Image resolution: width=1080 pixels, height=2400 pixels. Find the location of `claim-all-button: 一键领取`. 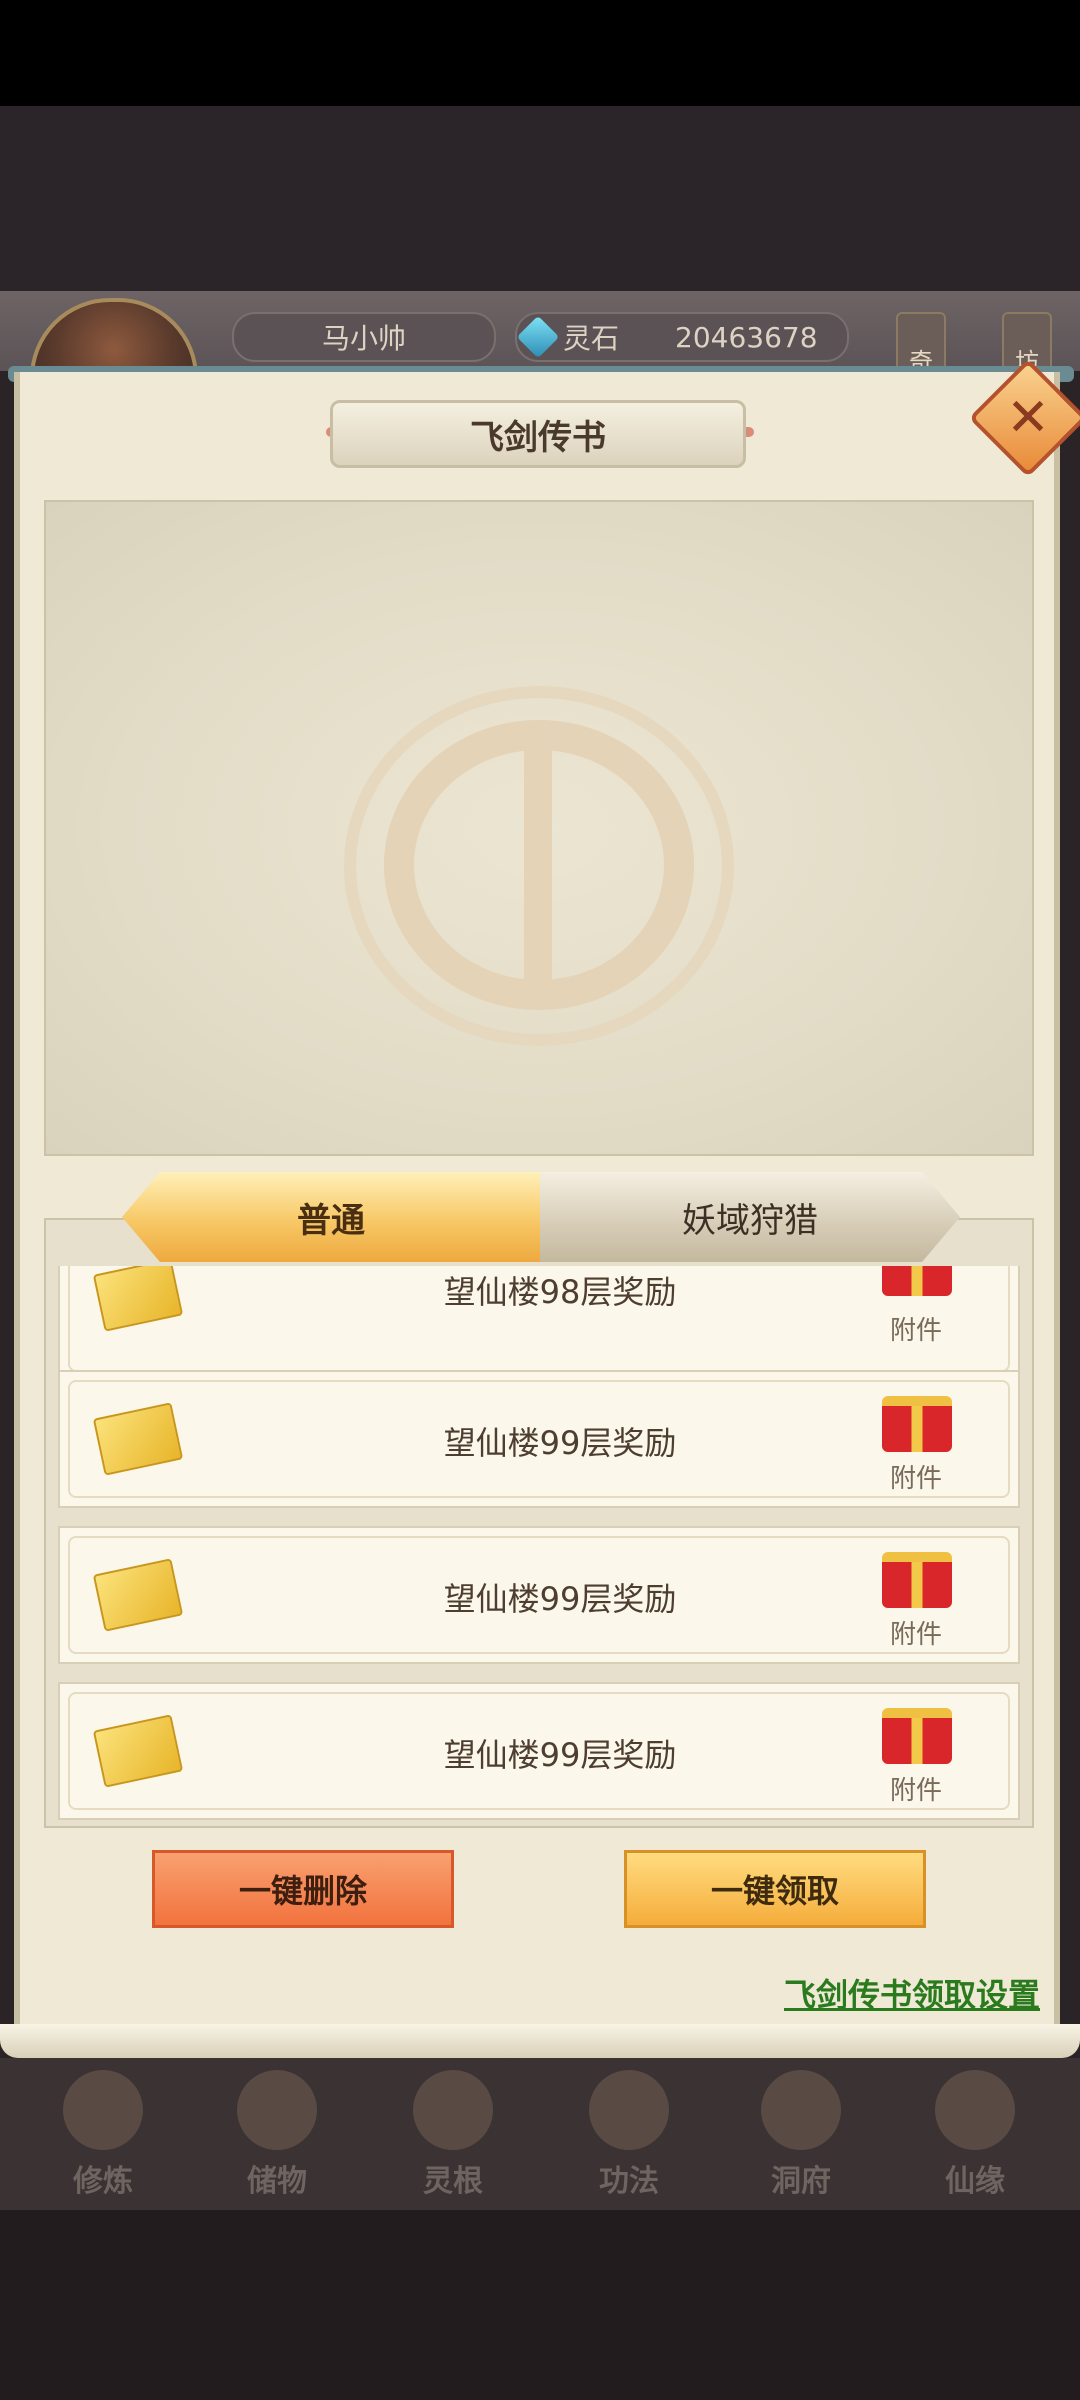

claim-all-button: 一键领取 is located at coordinates (775, 1889).